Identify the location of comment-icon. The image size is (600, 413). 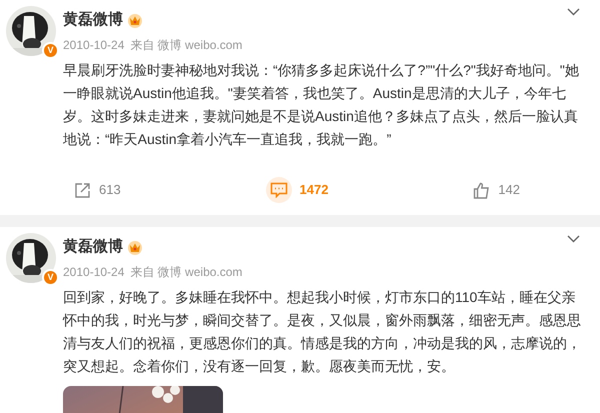
(279, 190).